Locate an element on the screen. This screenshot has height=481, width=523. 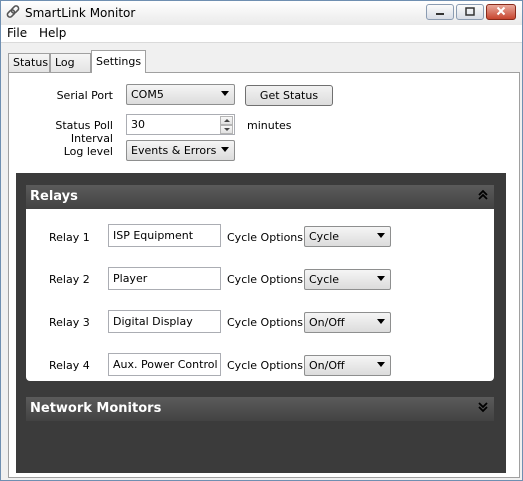
tab-strip: Status Log Settings is located at coordinates (261, 61).